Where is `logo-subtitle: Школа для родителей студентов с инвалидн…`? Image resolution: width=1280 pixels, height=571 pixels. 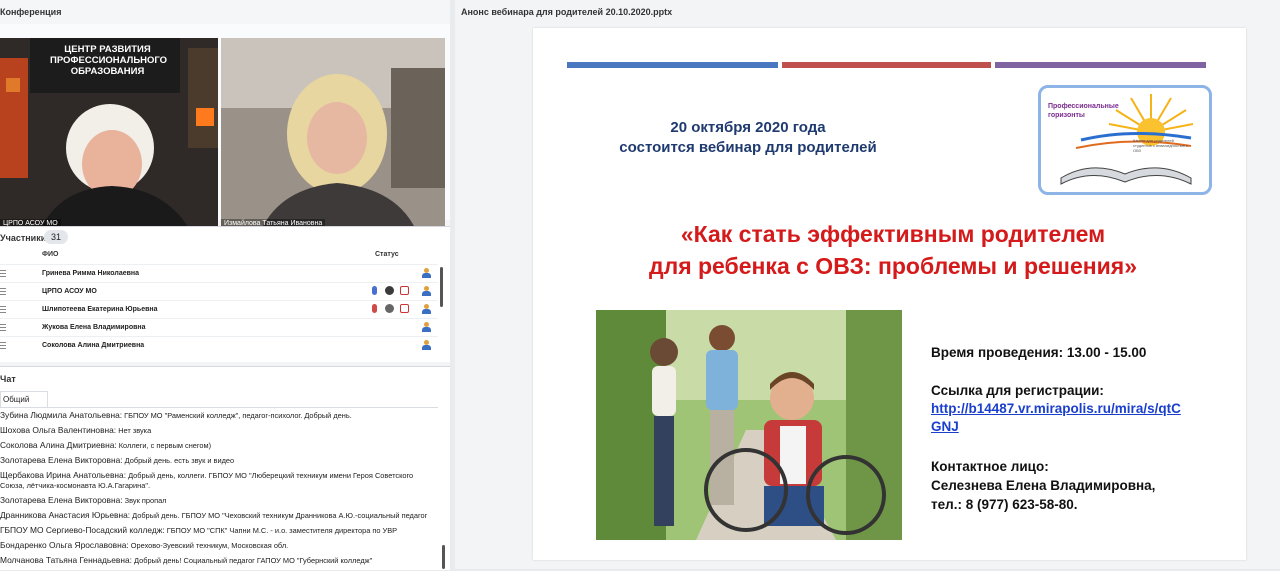
logo-subtitle: Школа для родителей студентов с инвалидн… is located at coordinates (1161, 145).